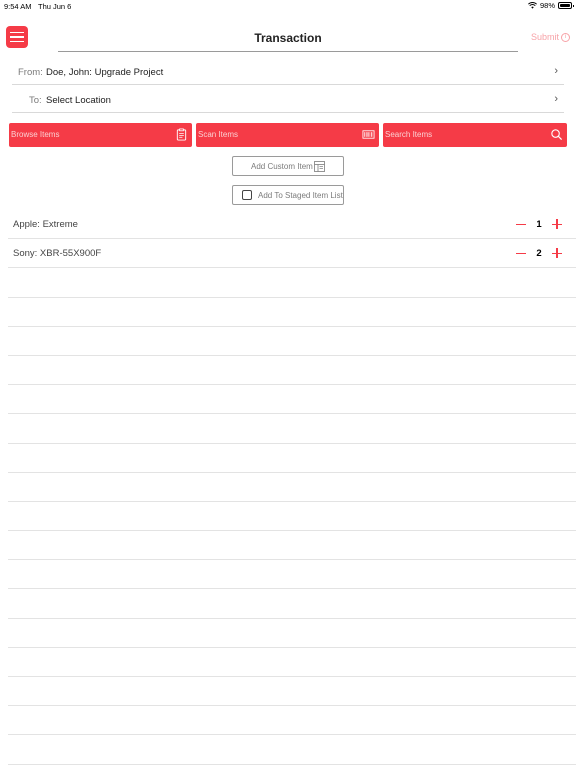 This screenshot has height=768, width=576. What do you see at coordinates (247, 195) in the screenshot?
I see `staged-checkbox` at bounding box center [247, 195].